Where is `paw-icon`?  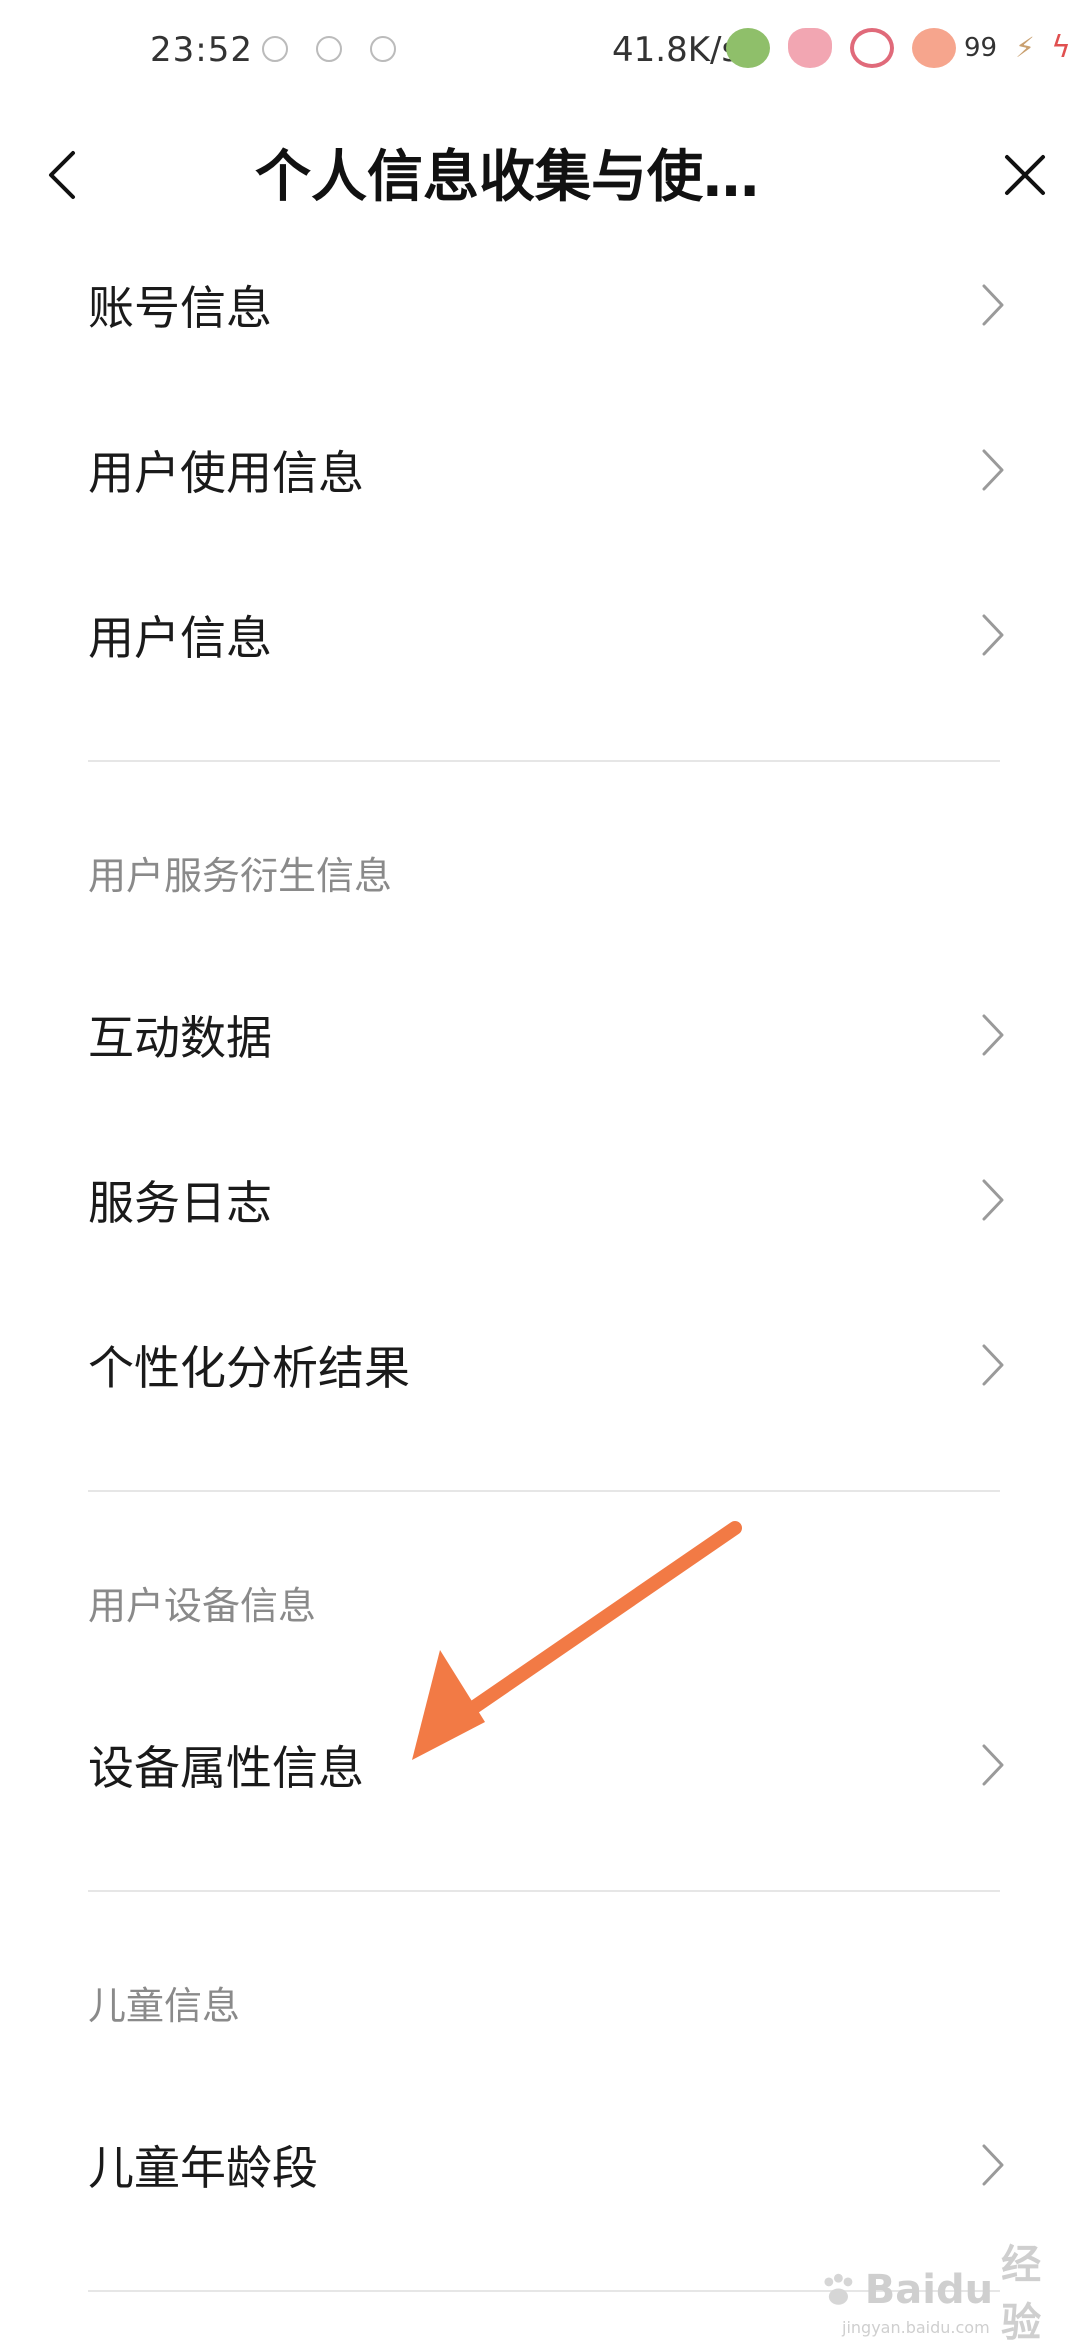
paw-icon is located at coordinates (838, 2289).